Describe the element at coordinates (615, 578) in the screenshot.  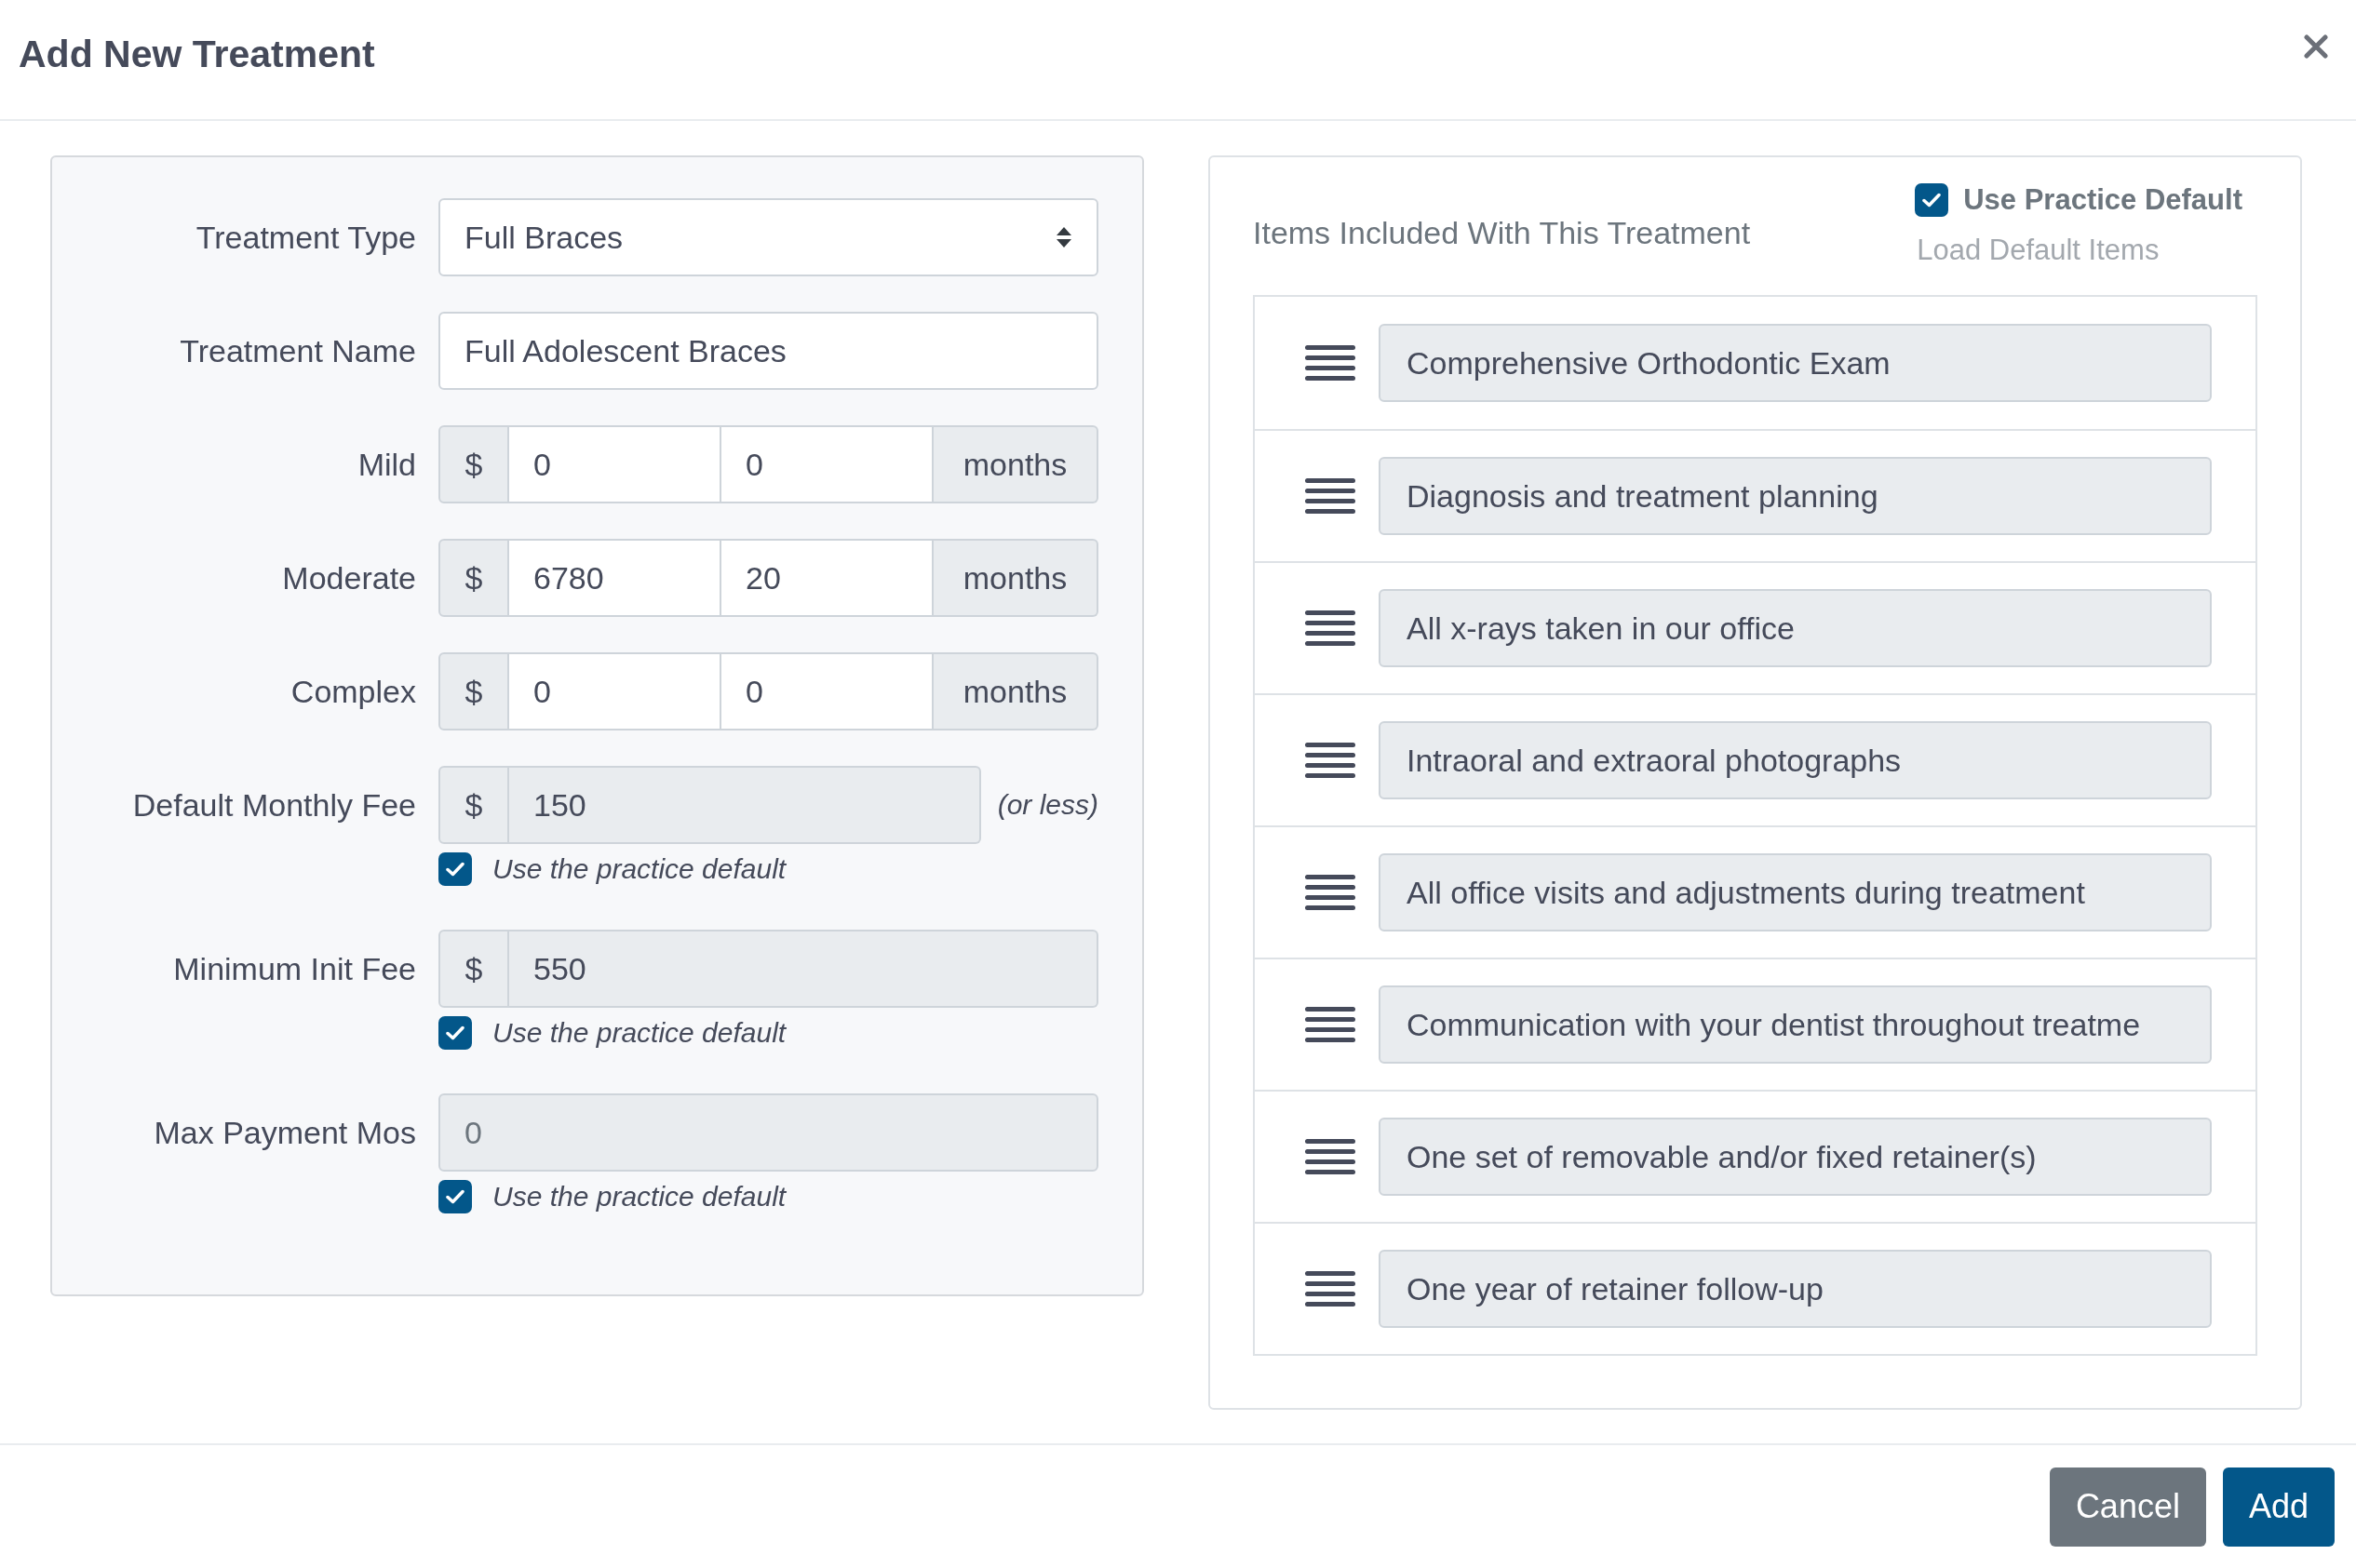
I see `amount-field: 6780` at that location.